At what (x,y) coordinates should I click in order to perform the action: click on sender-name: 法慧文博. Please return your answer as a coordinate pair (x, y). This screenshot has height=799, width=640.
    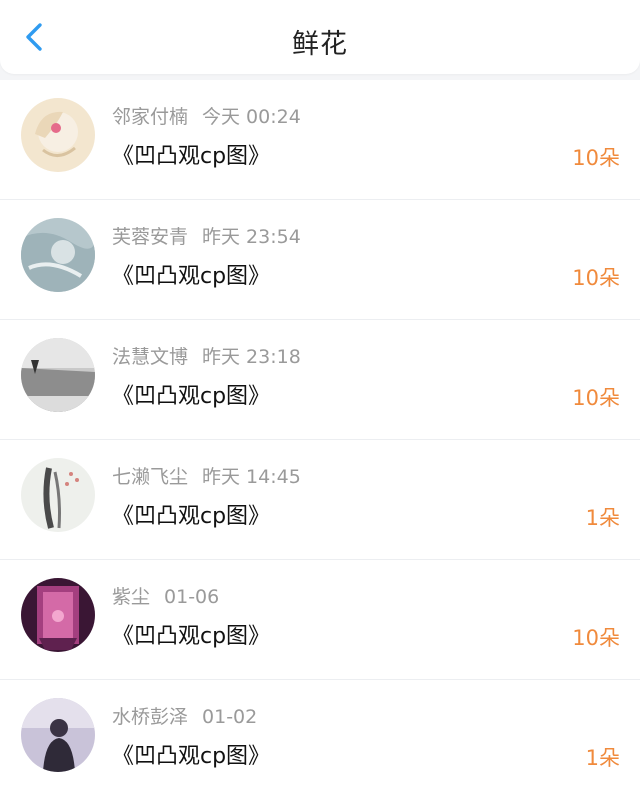
    Looking at the image, I should click on (150, 357).